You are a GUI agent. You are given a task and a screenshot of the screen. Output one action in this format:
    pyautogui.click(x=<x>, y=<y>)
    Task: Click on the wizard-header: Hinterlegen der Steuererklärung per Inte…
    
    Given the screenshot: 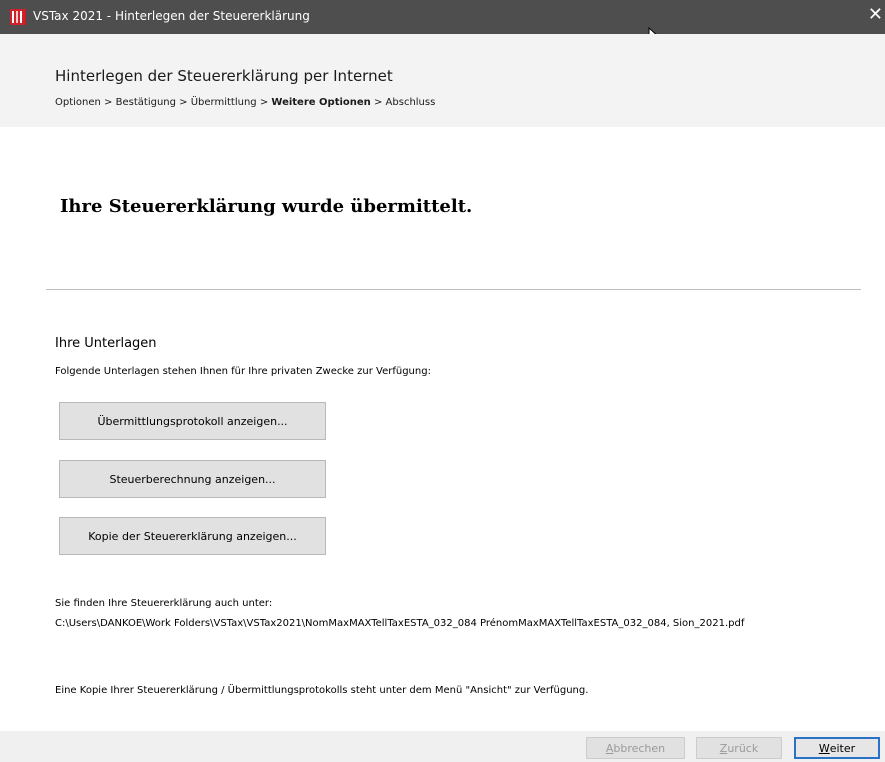 What is the action you would take?
    pyautogui.click(x=442, y=80)
    